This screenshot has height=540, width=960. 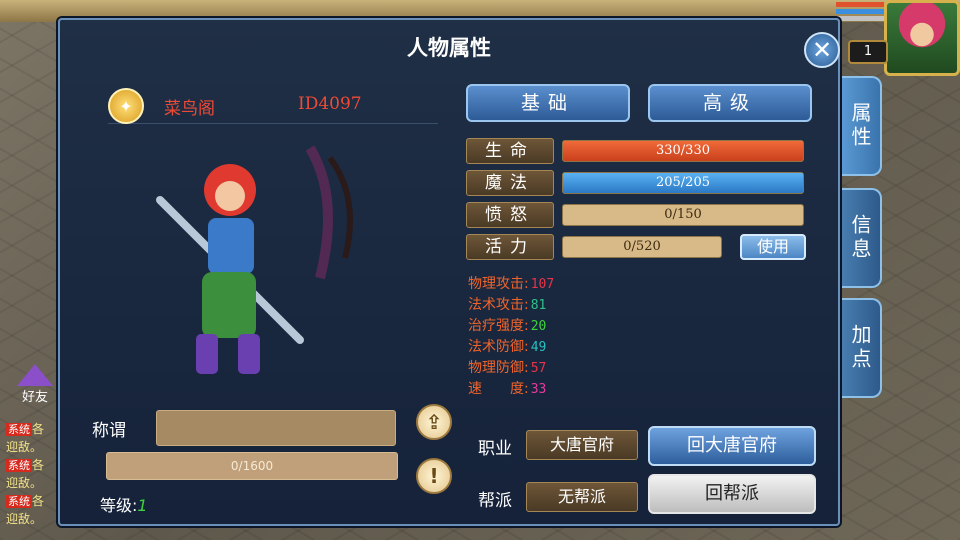 I want to click on hud-hp-bar, so click(x=860, y=4).